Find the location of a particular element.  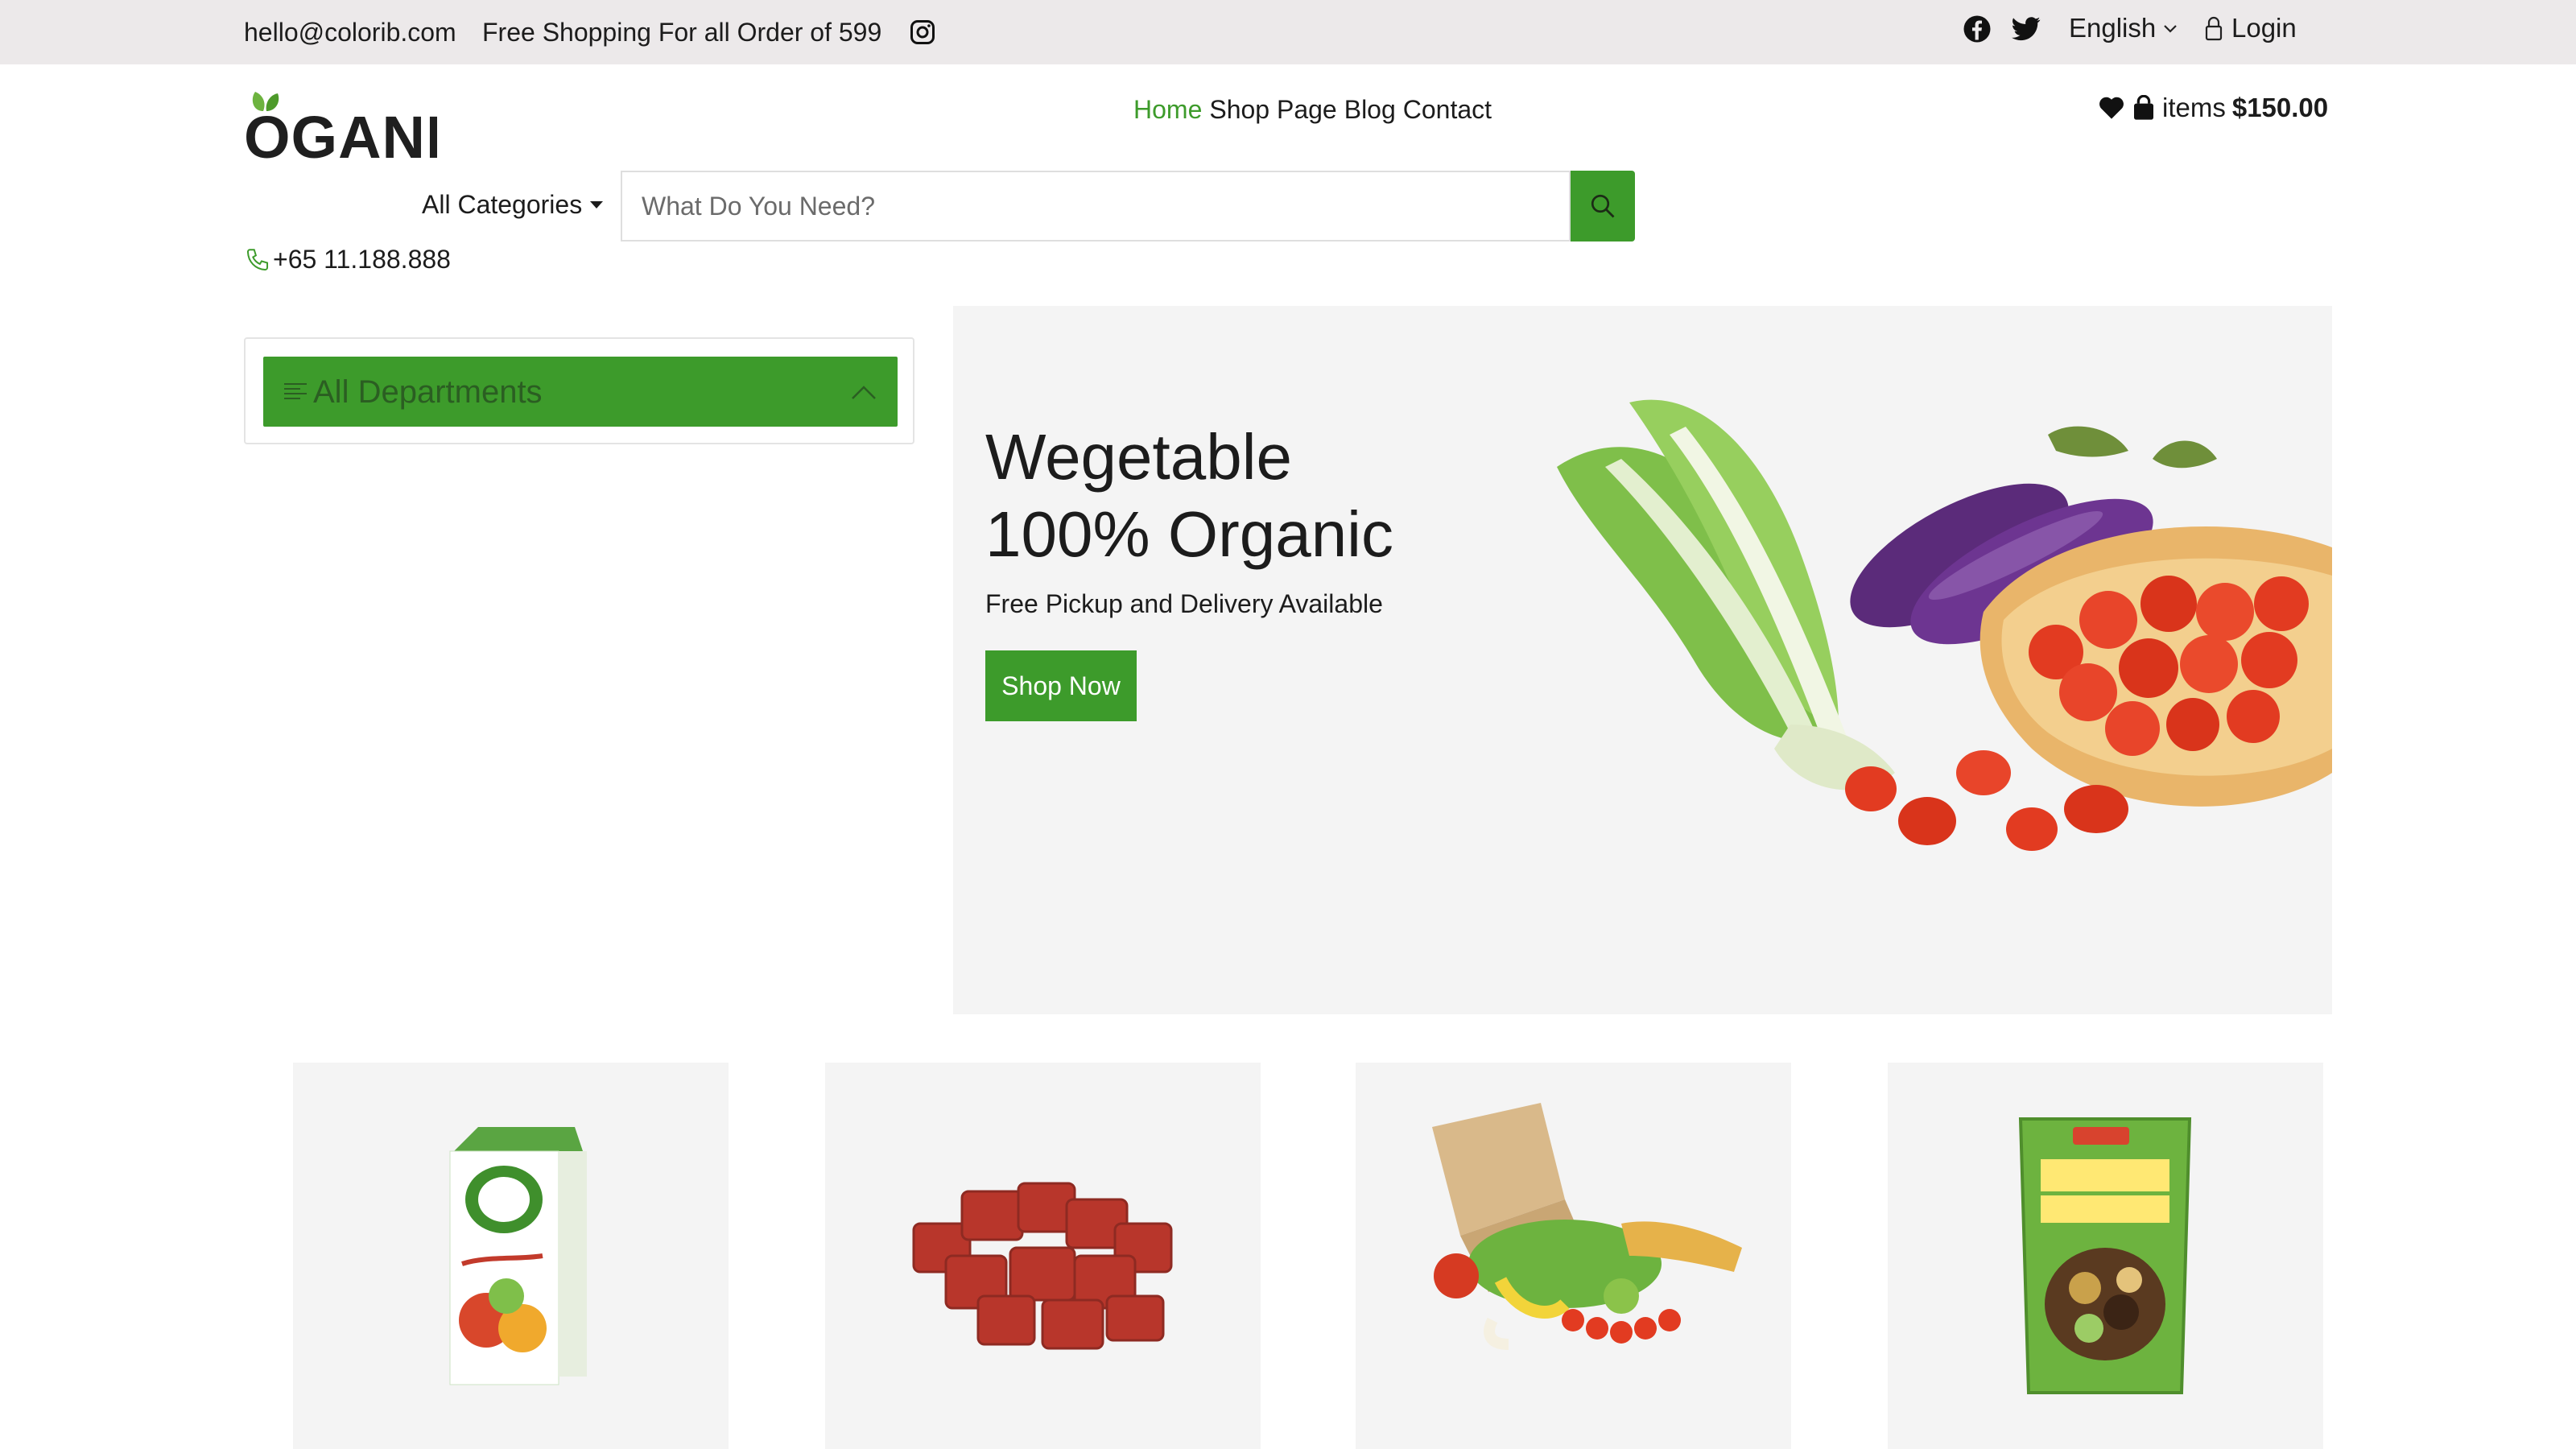

categories-label: All Categories is located at coordinates (503, 204).